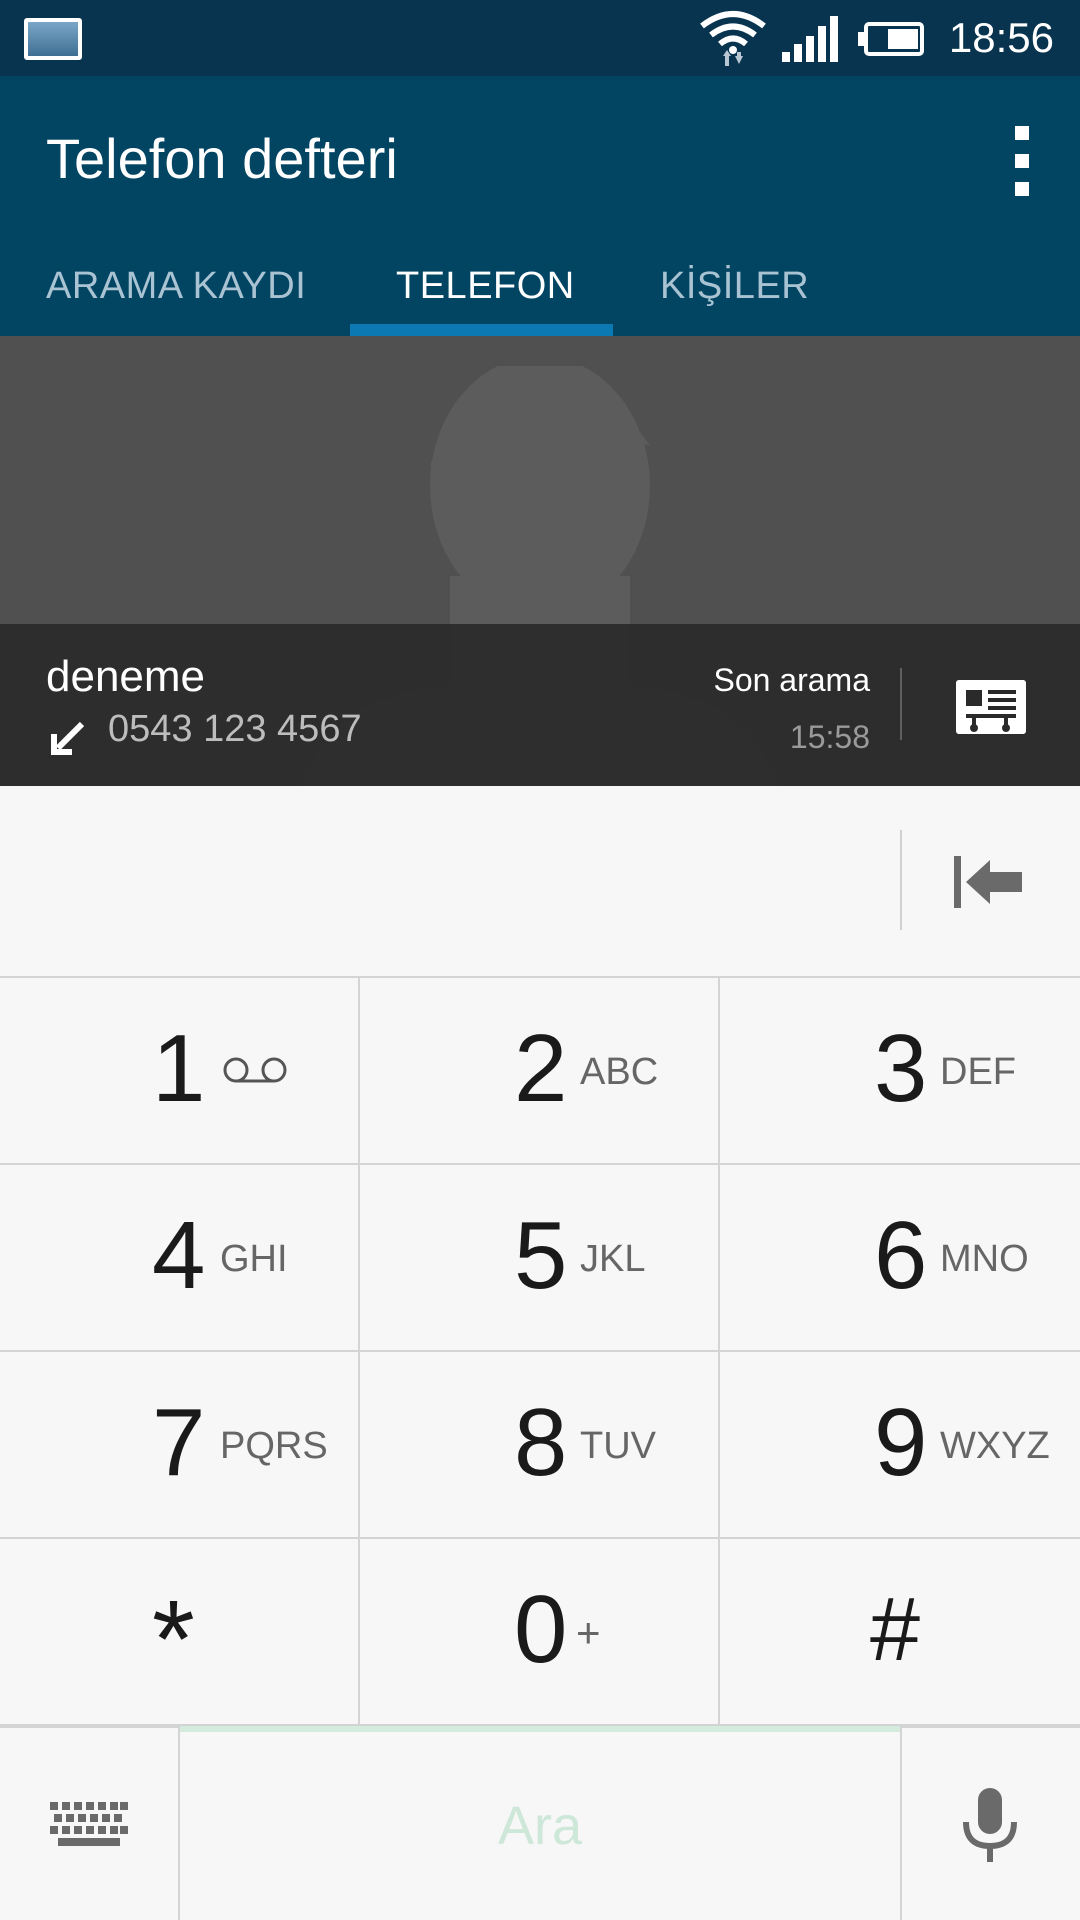  I want to click on mic-icon, so click(990, 1825).